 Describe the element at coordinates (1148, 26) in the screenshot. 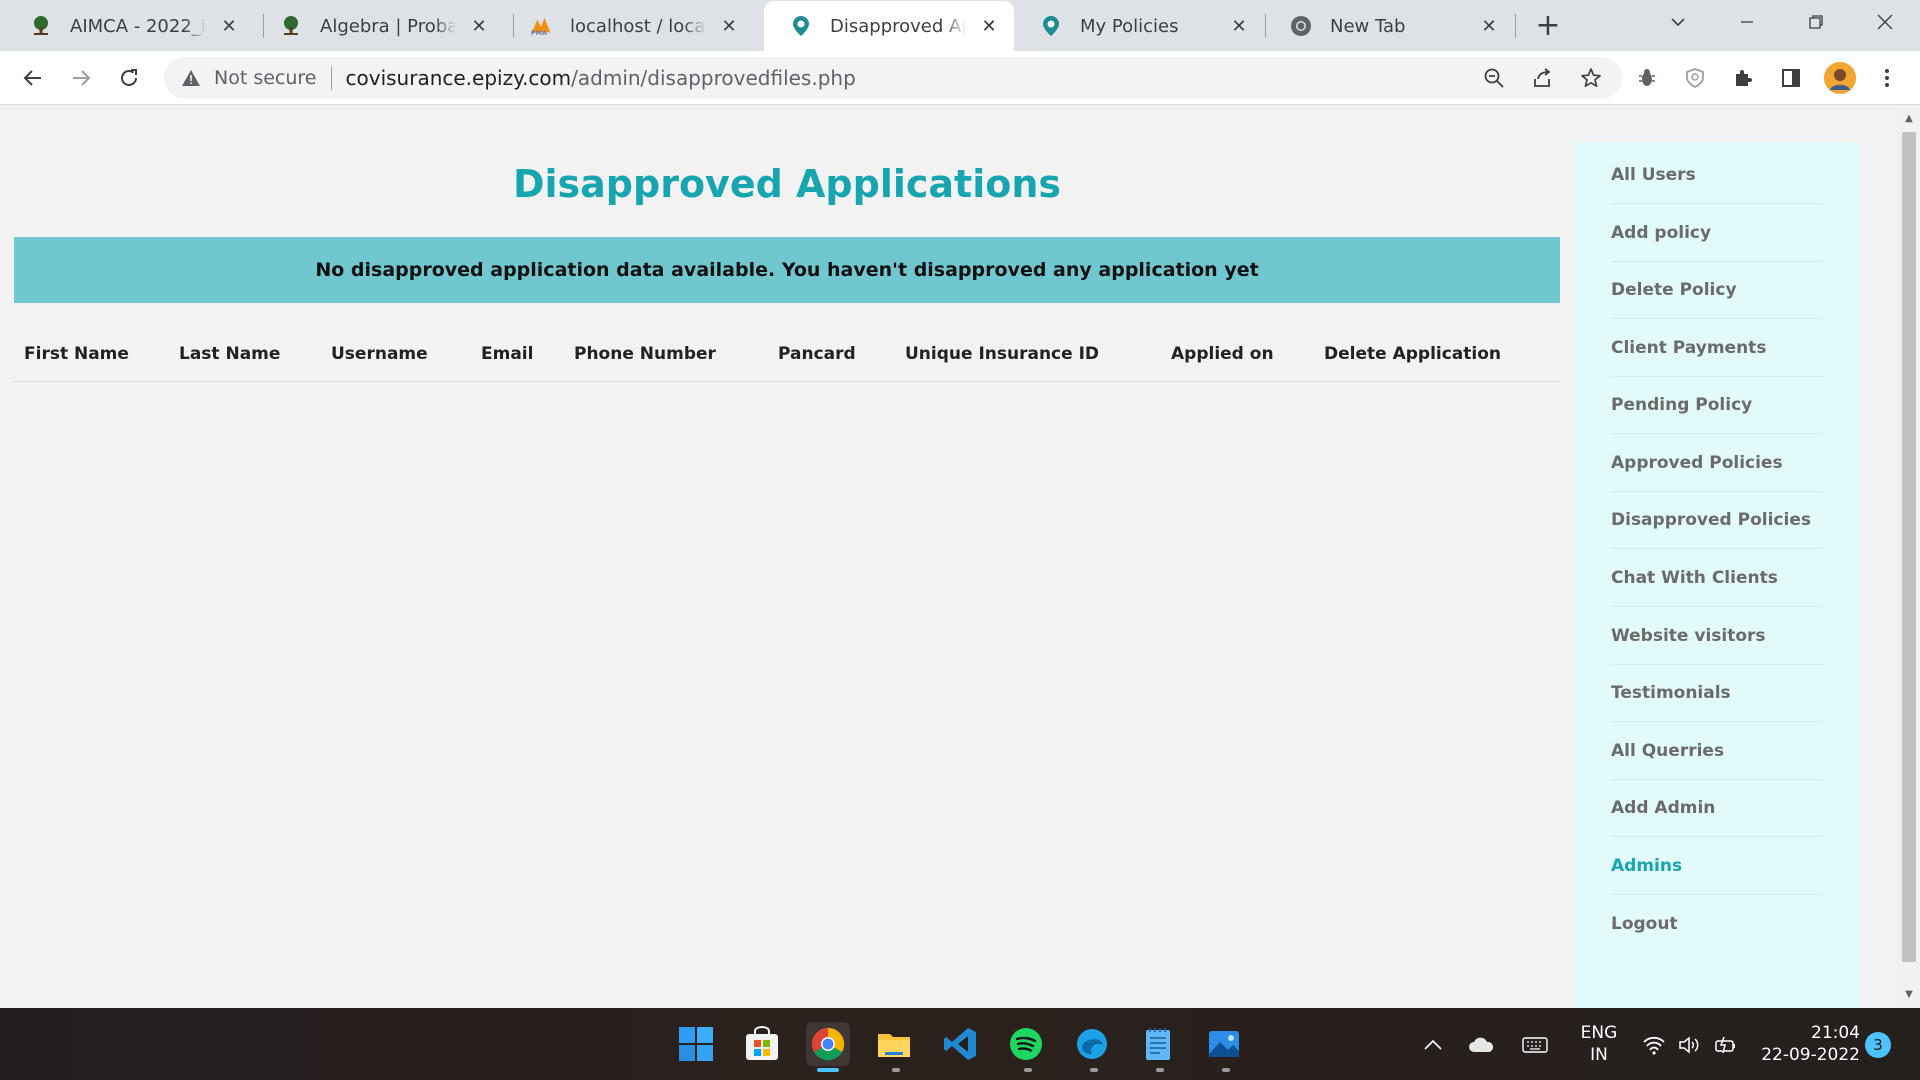

I see `tab-title: My Policies` at that location.